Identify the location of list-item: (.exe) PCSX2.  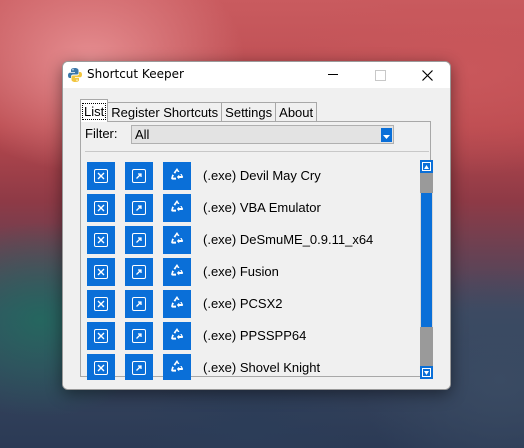
(242, 304).